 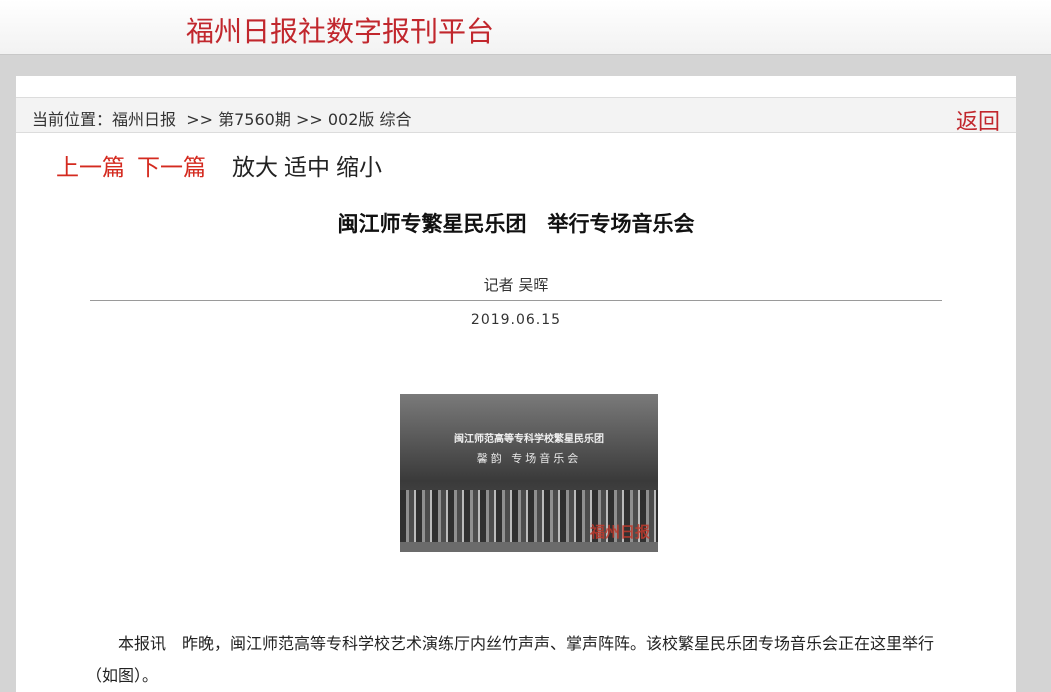 I want to click on zoom-fit-link: 适中, so click(x=307, y=168).